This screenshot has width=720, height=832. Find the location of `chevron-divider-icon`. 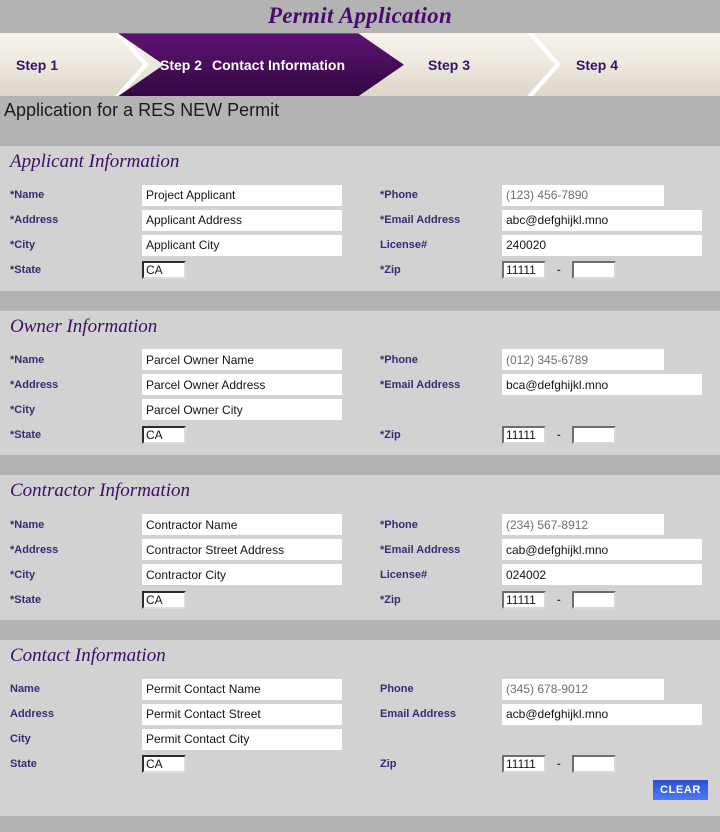

chevron-divider-icon is located at coordinates (544, 65).